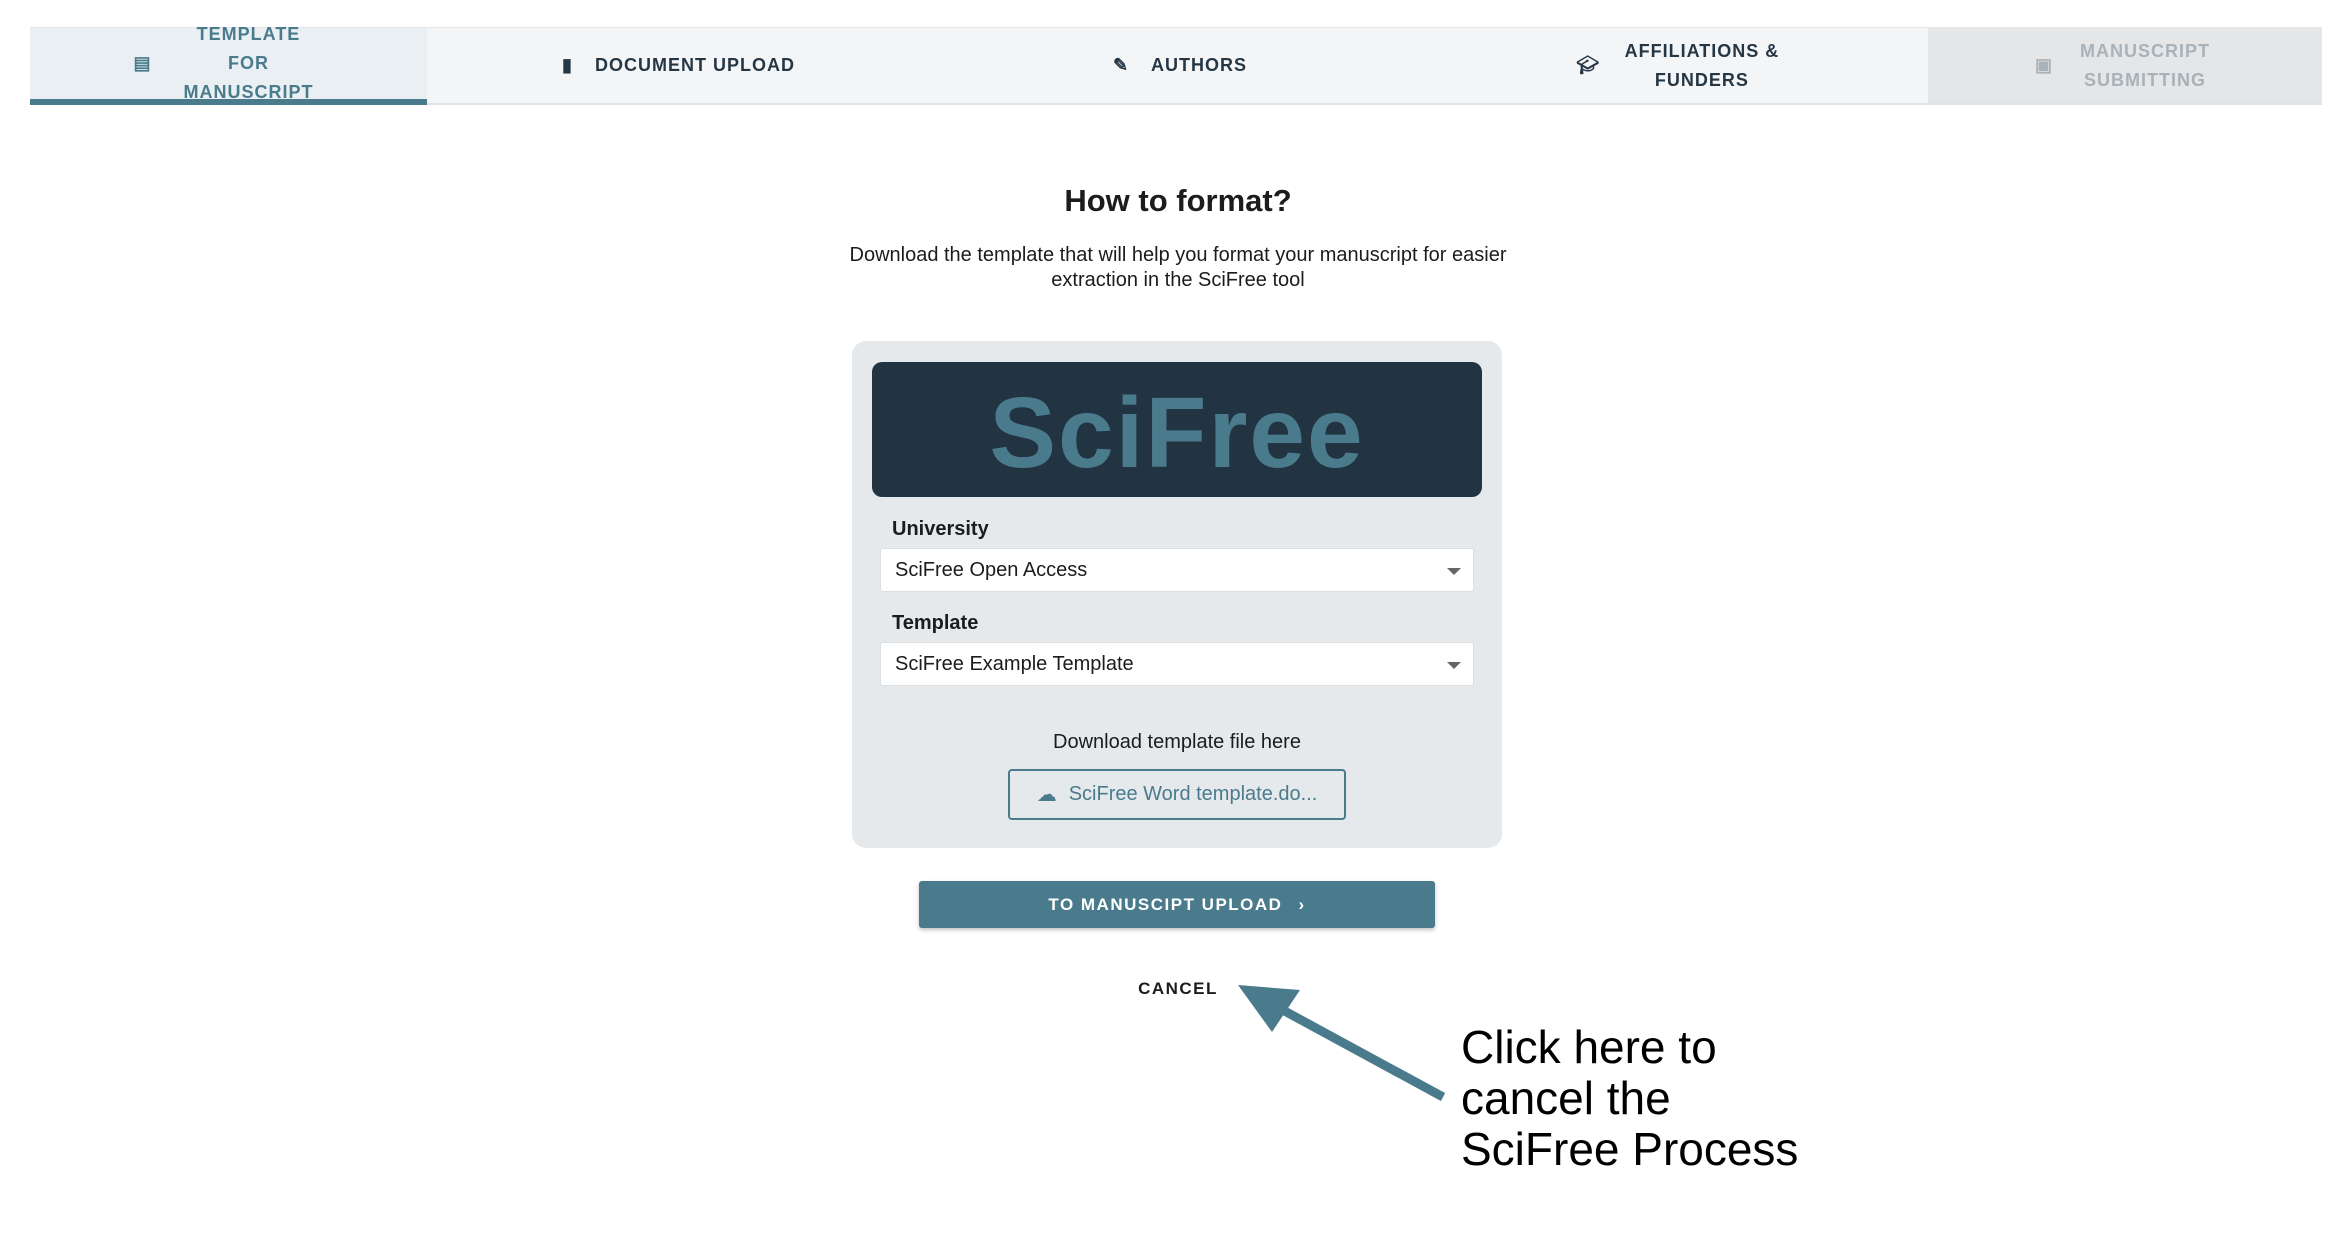 The image size is (2346, 1235). I want to click on annotation-text: Click here to cancel the SciFree Process, so click(1630, 1098).